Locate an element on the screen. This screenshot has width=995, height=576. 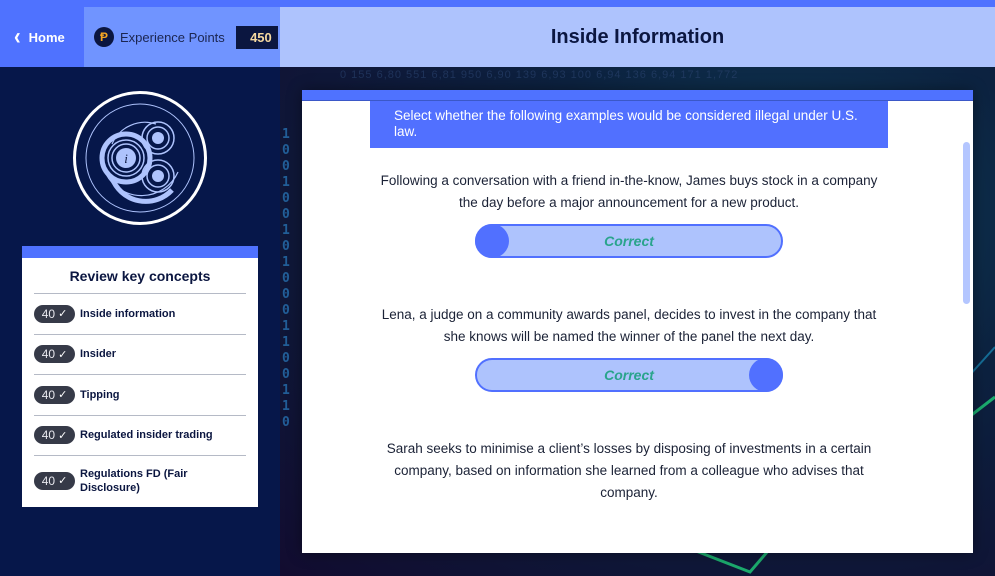
experience-points: Ᵽ Experience Points 450 is located at coordinates (182, 37).